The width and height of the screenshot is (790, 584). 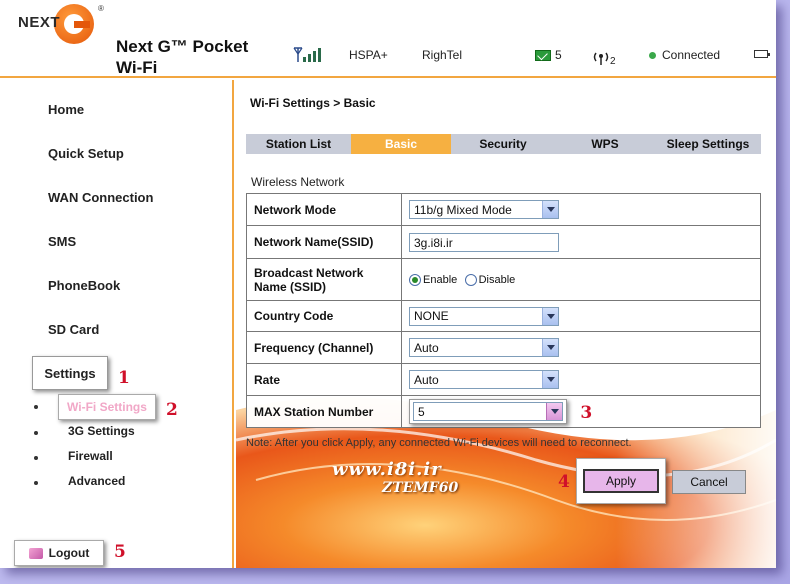 I want to click on apply-highlight: Apply, so click(x=621, y=481).